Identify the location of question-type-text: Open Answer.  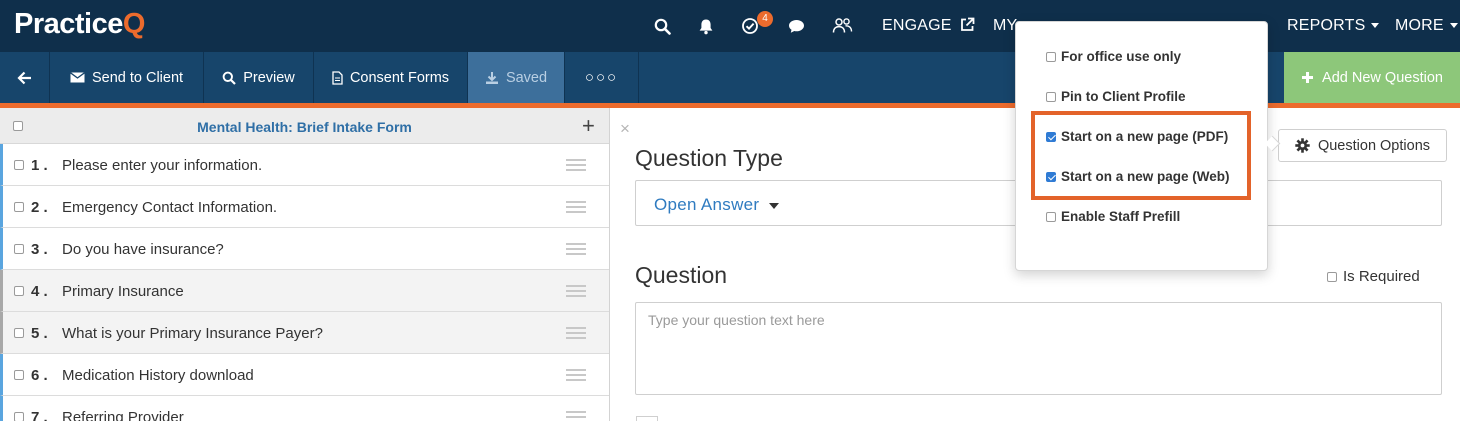
(707, 204).